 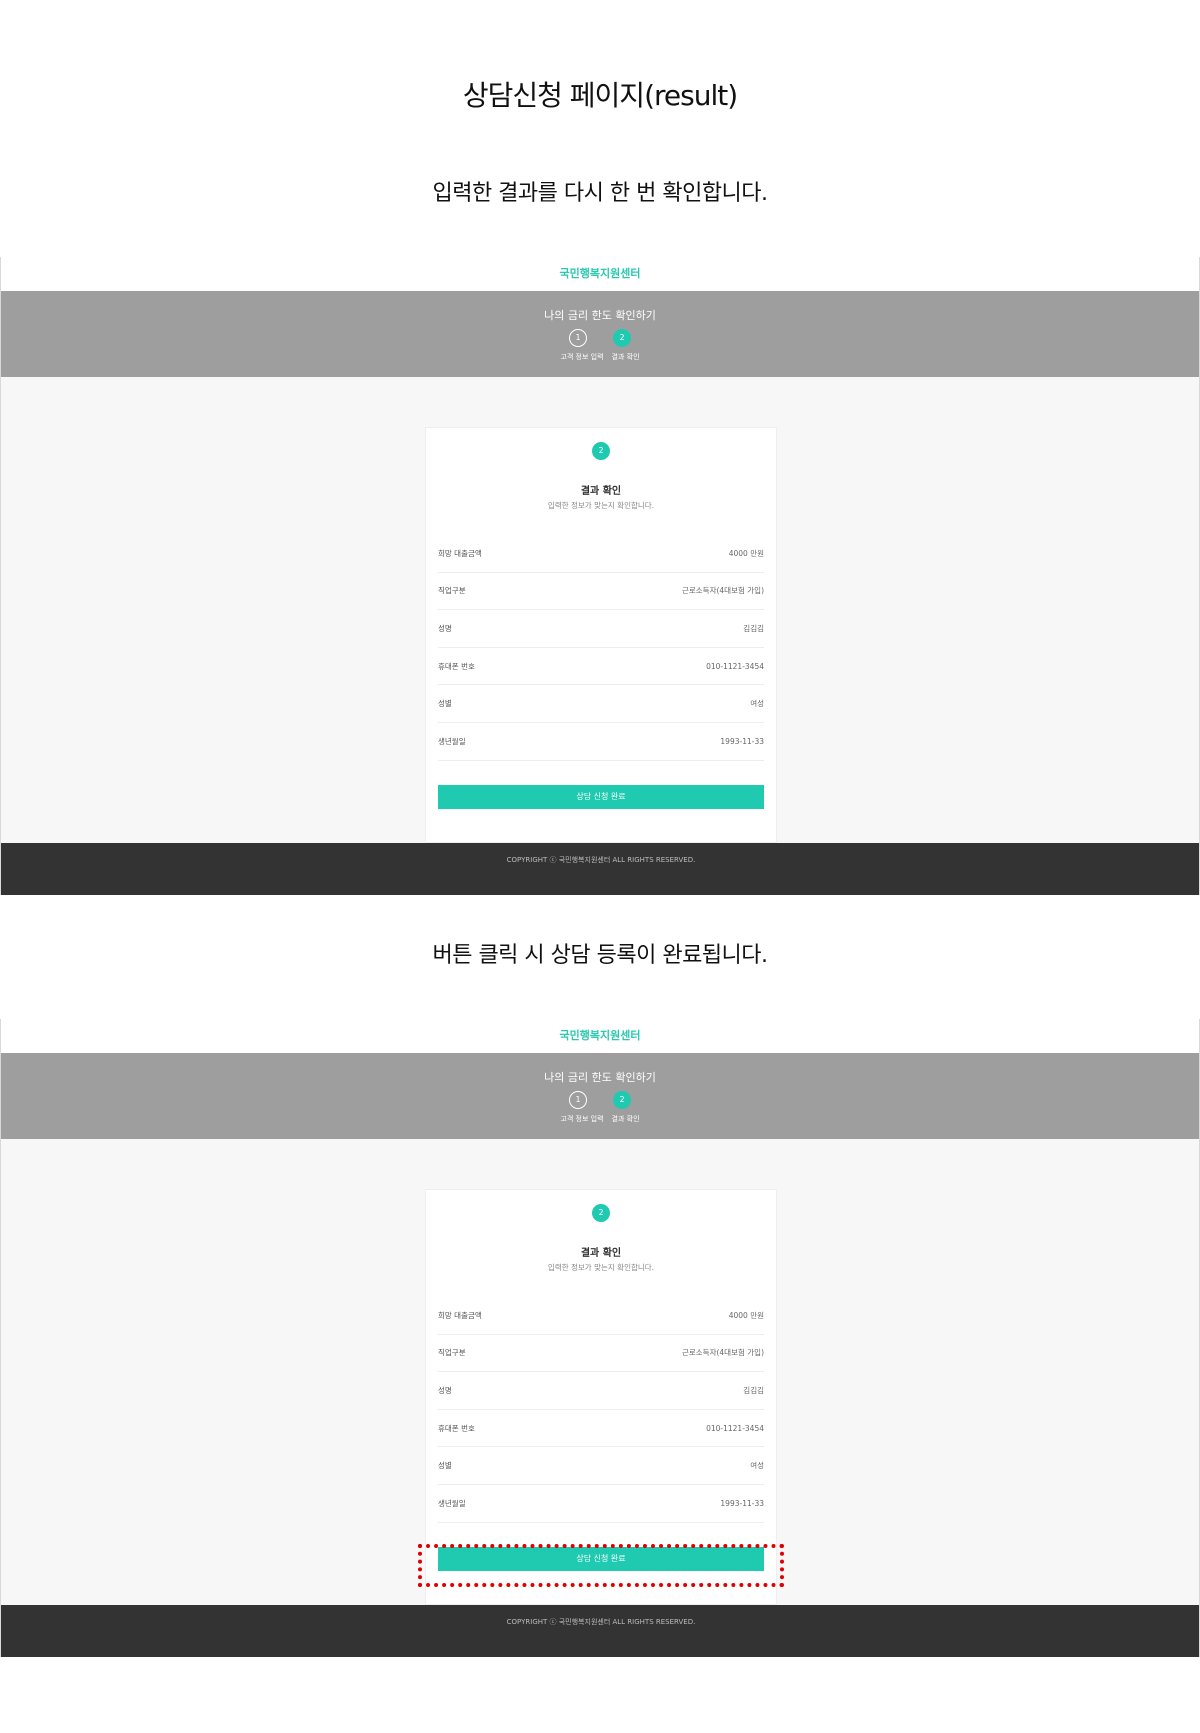 What do you see at coordinates (600, 95) in the screenshot?
I see `doc-title: 상담신청 페이지(result)` at bounding box center [600, 95].